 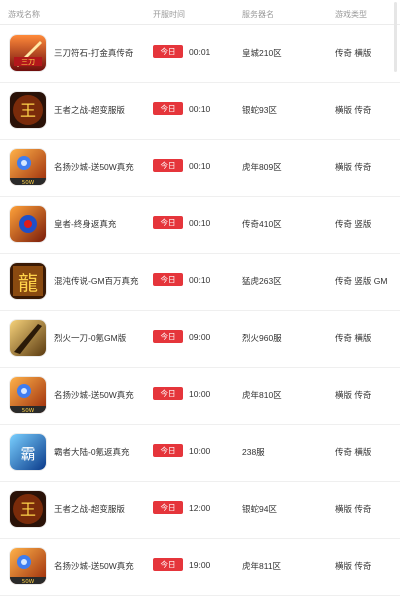 What do you see at coordinates (169, 14) in the screenshot?
I see `header-open-time: 开服时间` at bounding box center [169, 14].